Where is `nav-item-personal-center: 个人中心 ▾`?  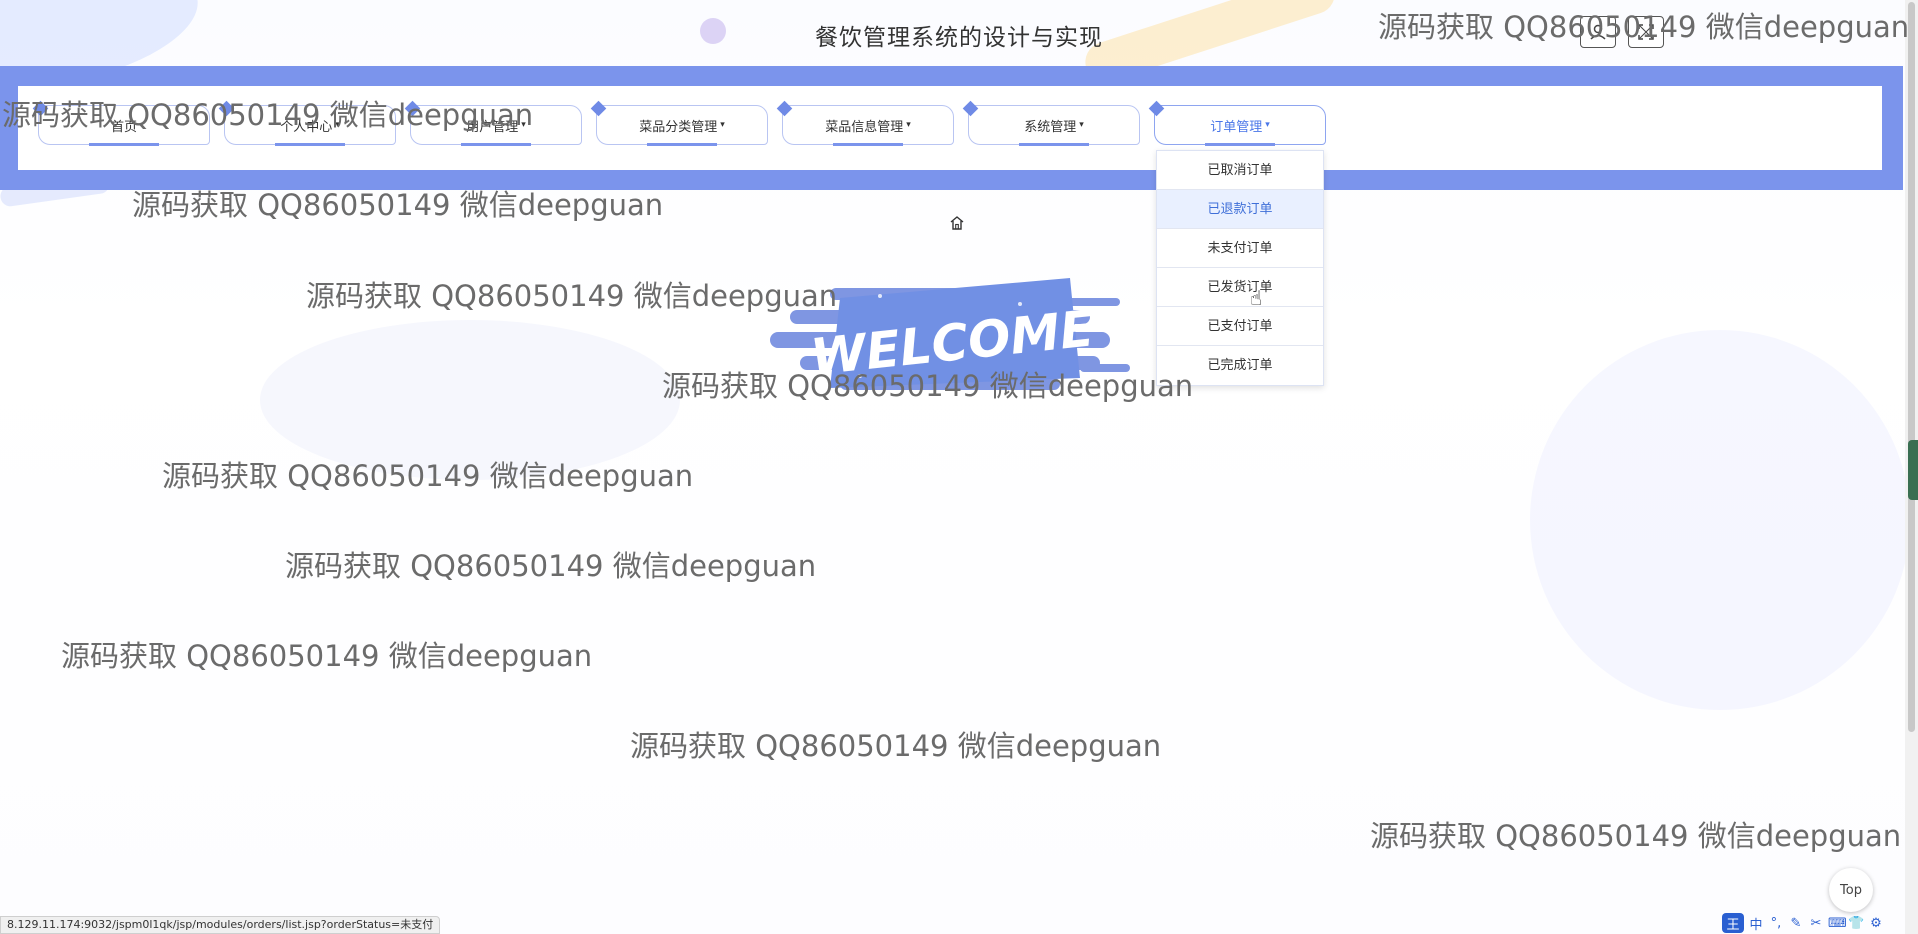
nav-item-personal-center: 个人中心 ▾ is located at coordinates (307, 123).